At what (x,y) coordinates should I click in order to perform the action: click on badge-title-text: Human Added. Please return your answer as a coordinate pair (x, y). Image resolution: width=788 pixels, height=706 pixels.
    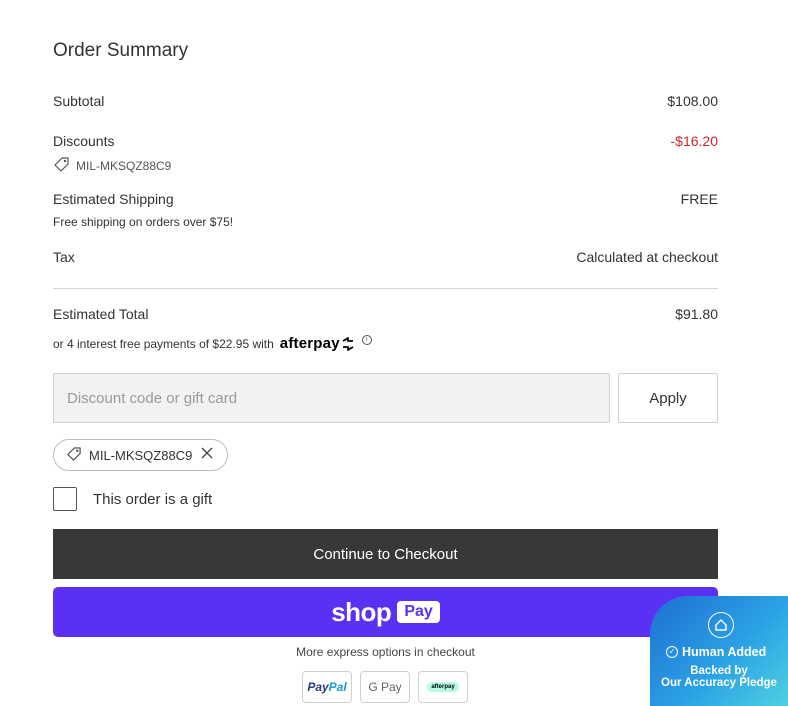
    Looking at the image, I should click on (724, 652).